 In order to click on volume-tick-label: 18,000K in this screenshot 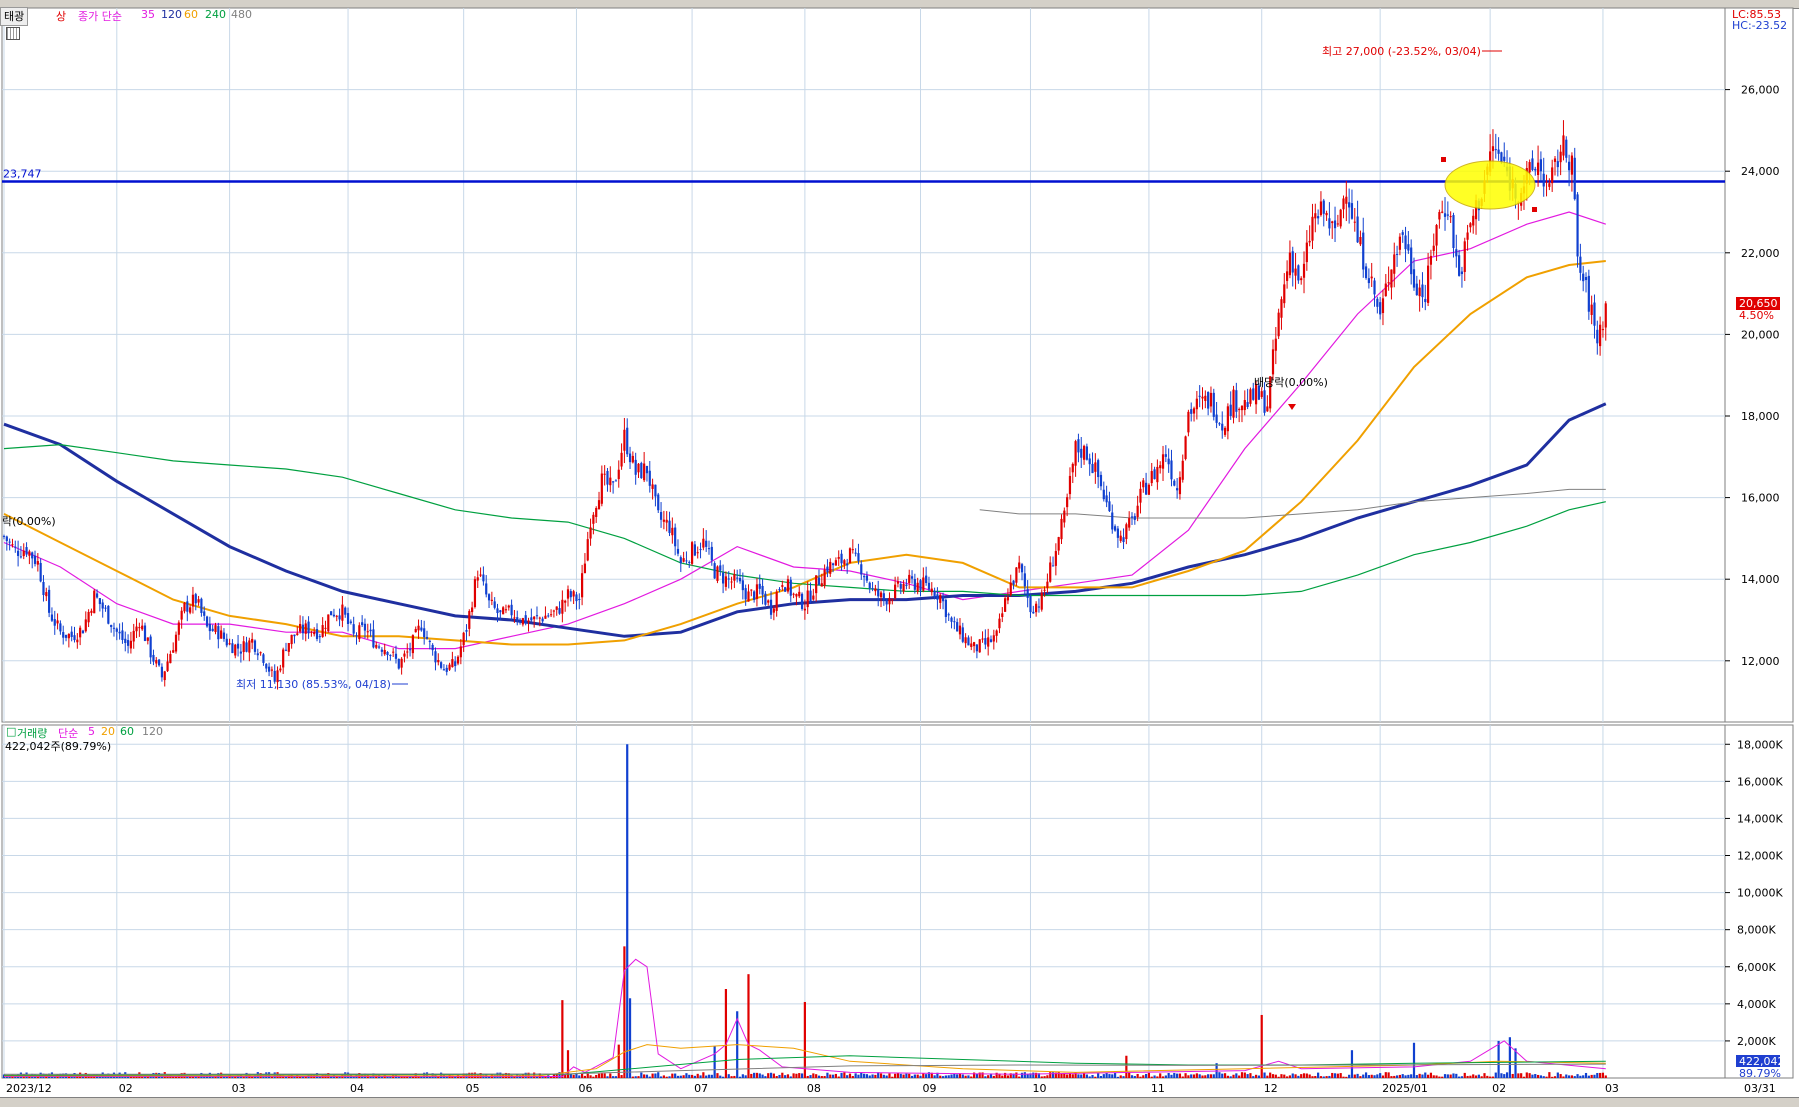, I will do `click(1760, 744)`.